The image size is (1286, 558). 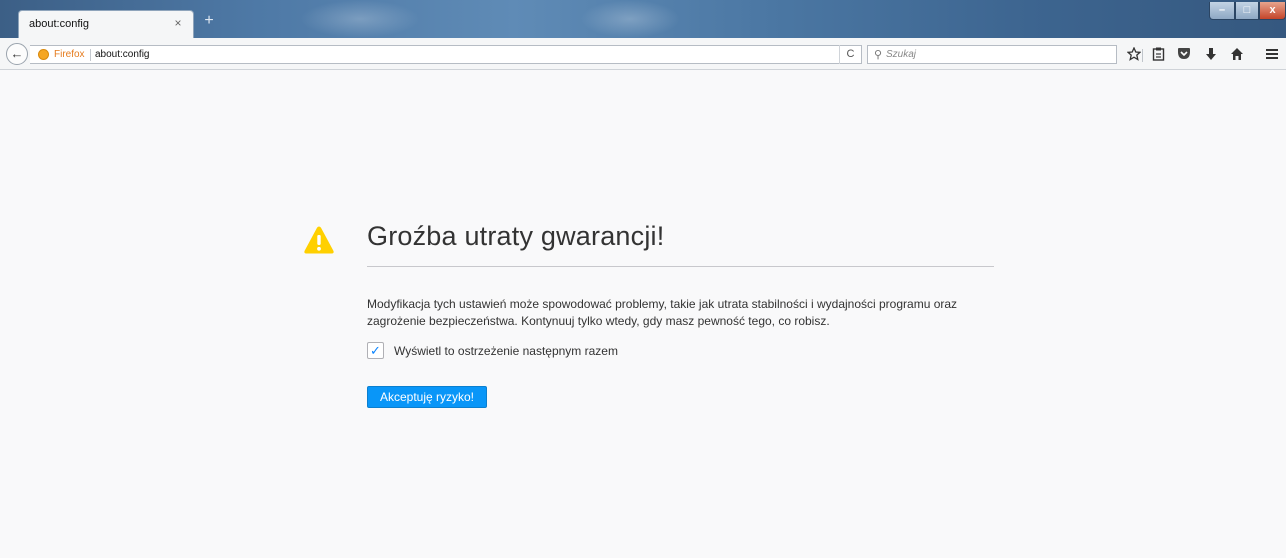 I want to click on identity-label: Firefox, so click(x=69, y=54).